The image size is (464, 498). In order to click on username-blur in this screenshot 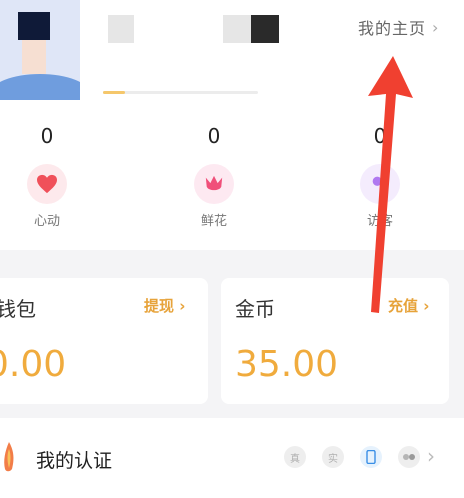, I will do `click(121, 29)`.